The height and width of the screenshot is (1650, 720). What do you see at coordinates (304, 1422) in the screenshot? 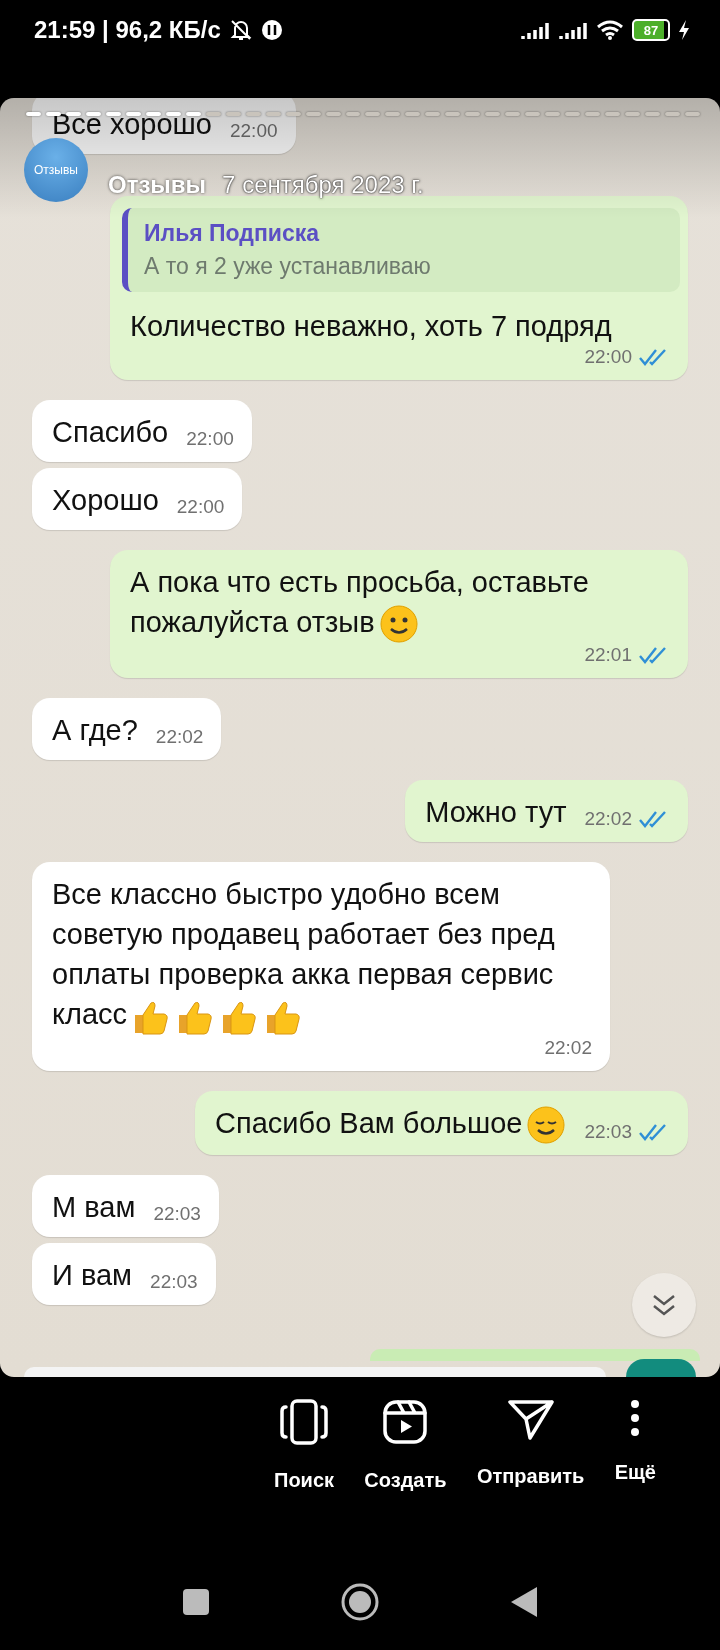
I see `phone-frames-icon` at bounding box center [304, 1422].